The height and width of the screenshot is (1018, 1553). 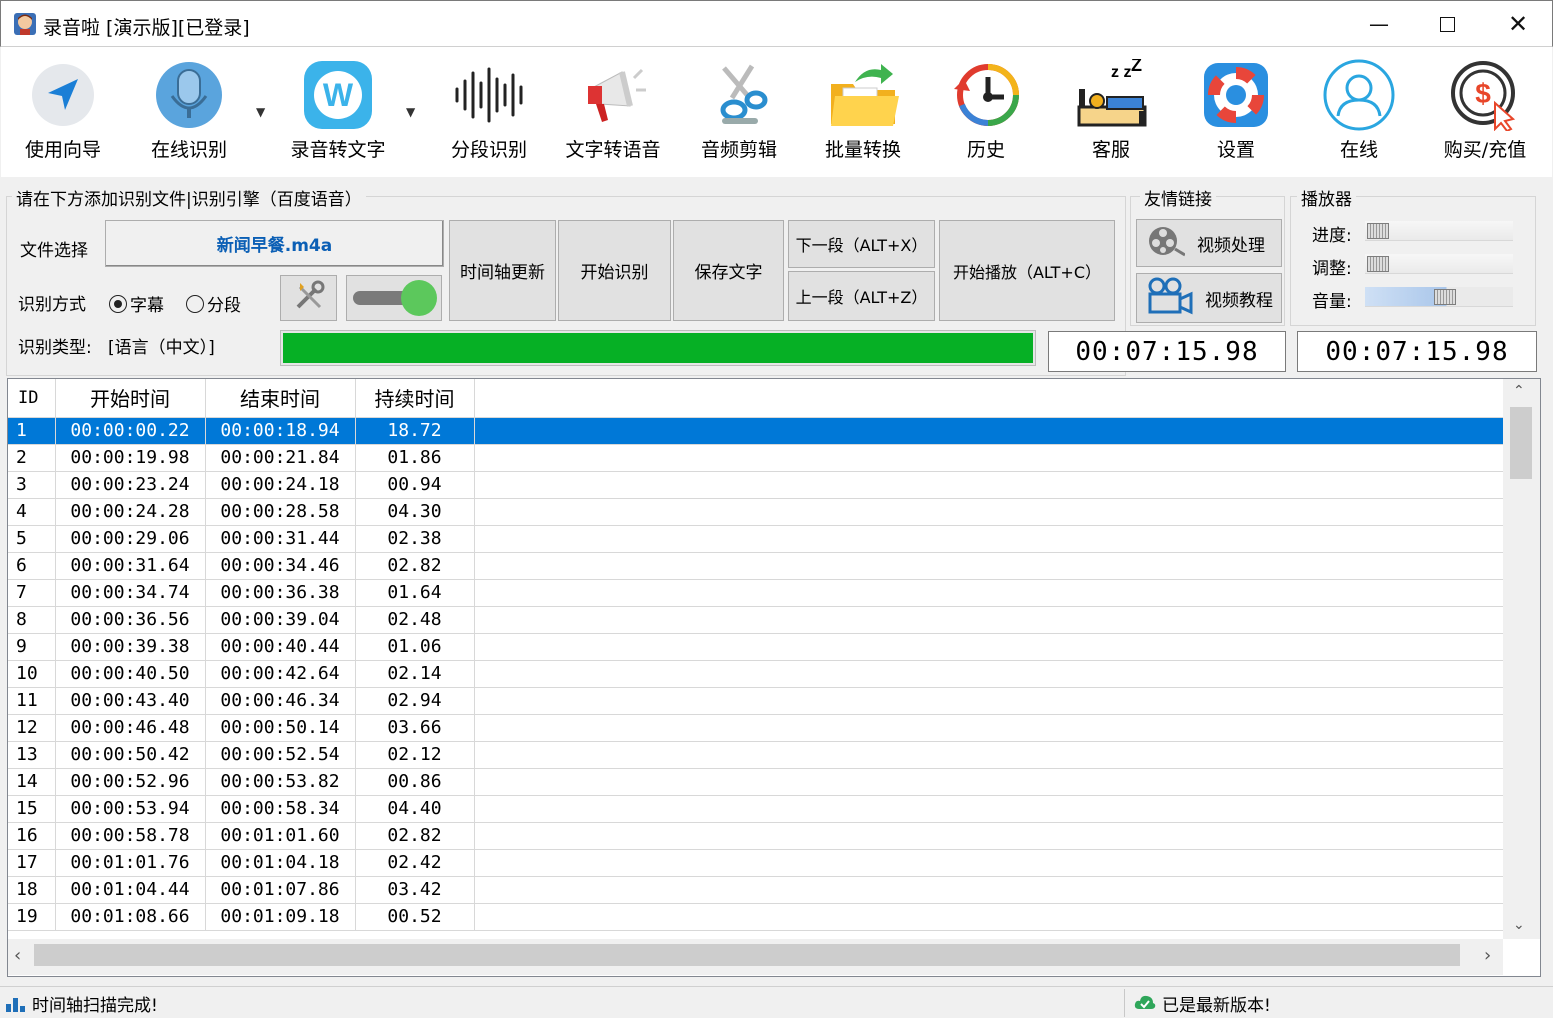 What do you see at coordinates (130, 431) in the screenshot?
I see `cell-start: 00:00:00.22` at bounding box center [130, 431].